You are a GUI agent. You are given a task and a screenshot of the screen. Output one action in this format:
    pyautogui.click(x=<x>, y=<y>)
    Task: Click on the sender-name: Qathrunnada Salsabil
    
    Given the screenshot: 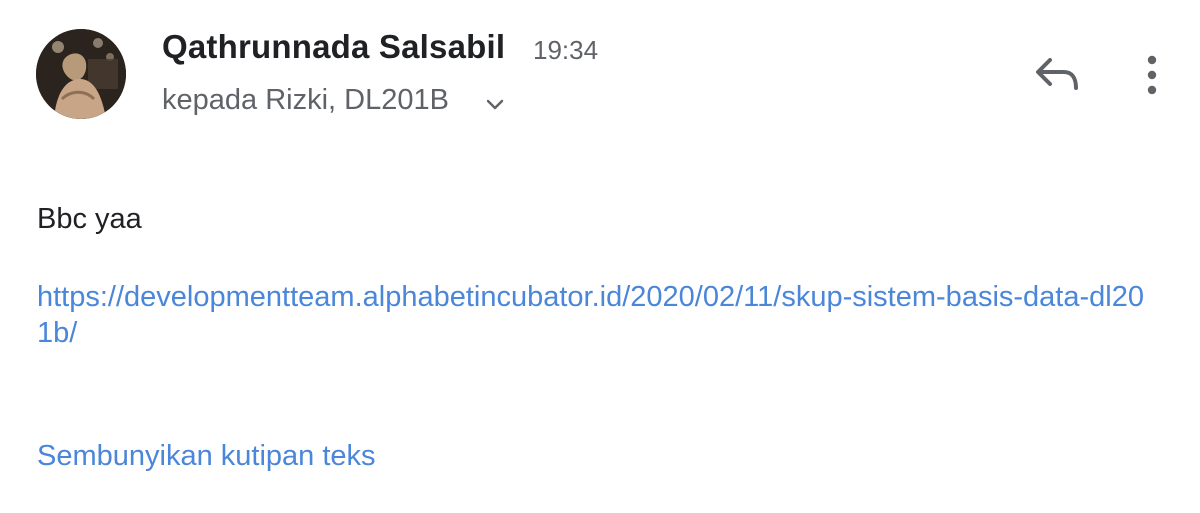 What is the action you would take?
    pyautogui.click(x=334, y=46)
    